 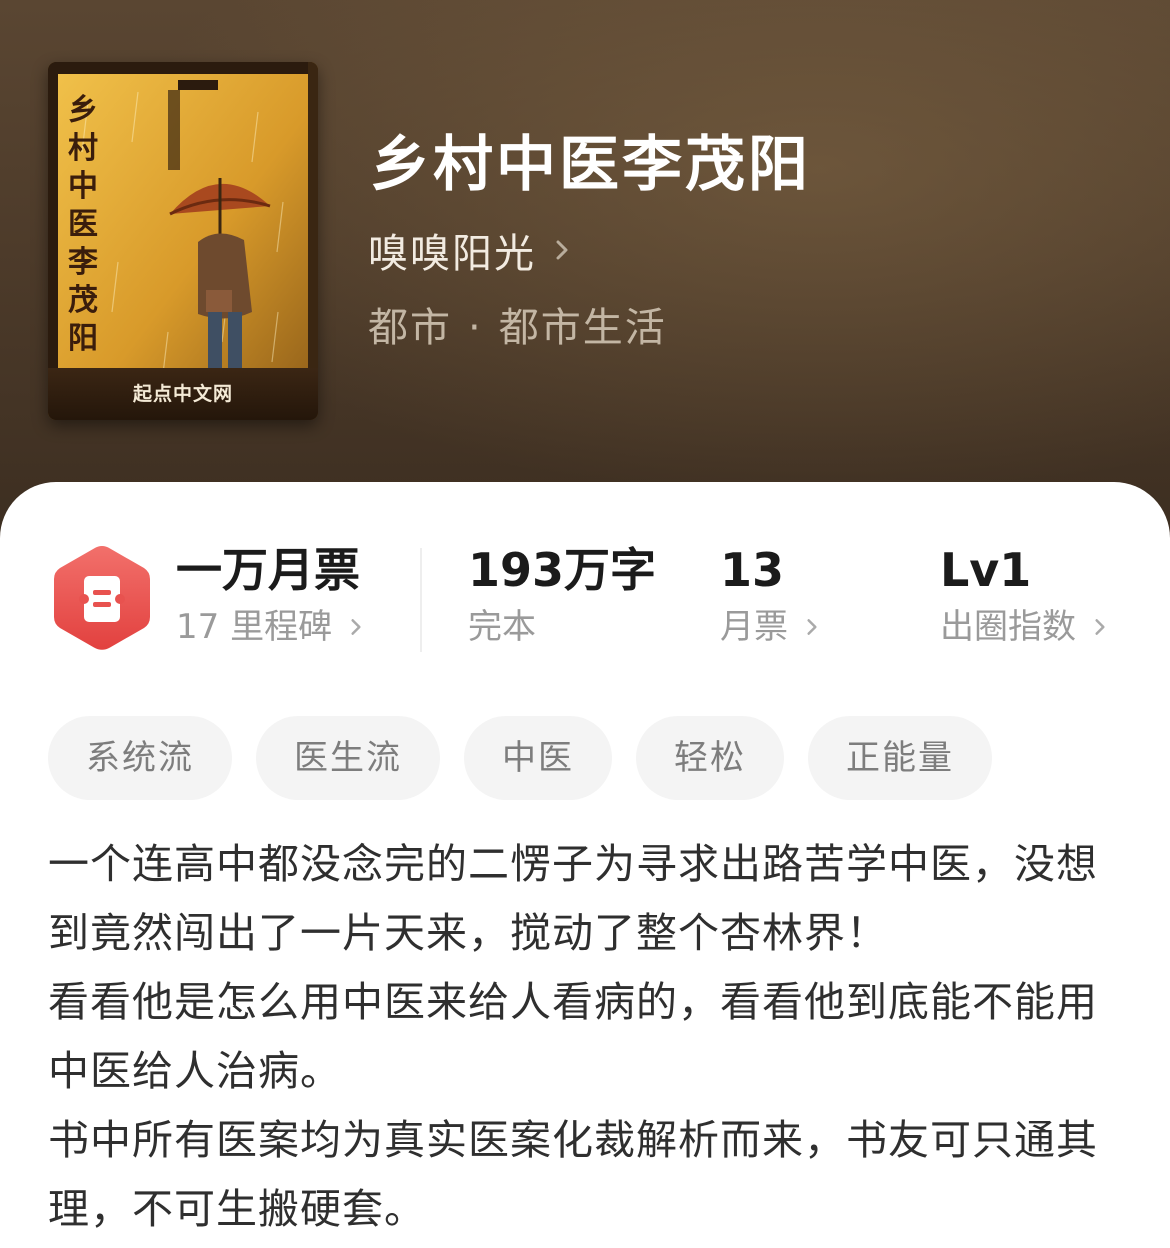 I want to click on words-label-row: 完本, so click(x=562, y=627).